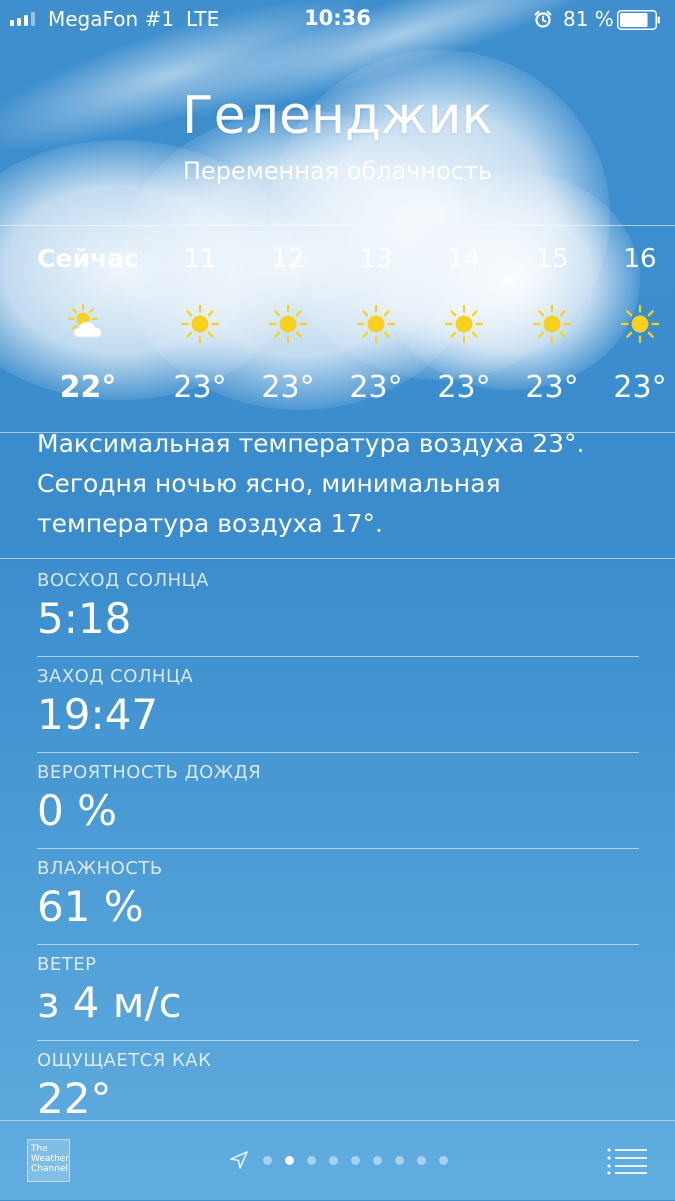 The height and width of the screenshot is (1201, 675). Describe the element at coordinates (638, 20) in the screenshot. I see `battery-icon` at that location.